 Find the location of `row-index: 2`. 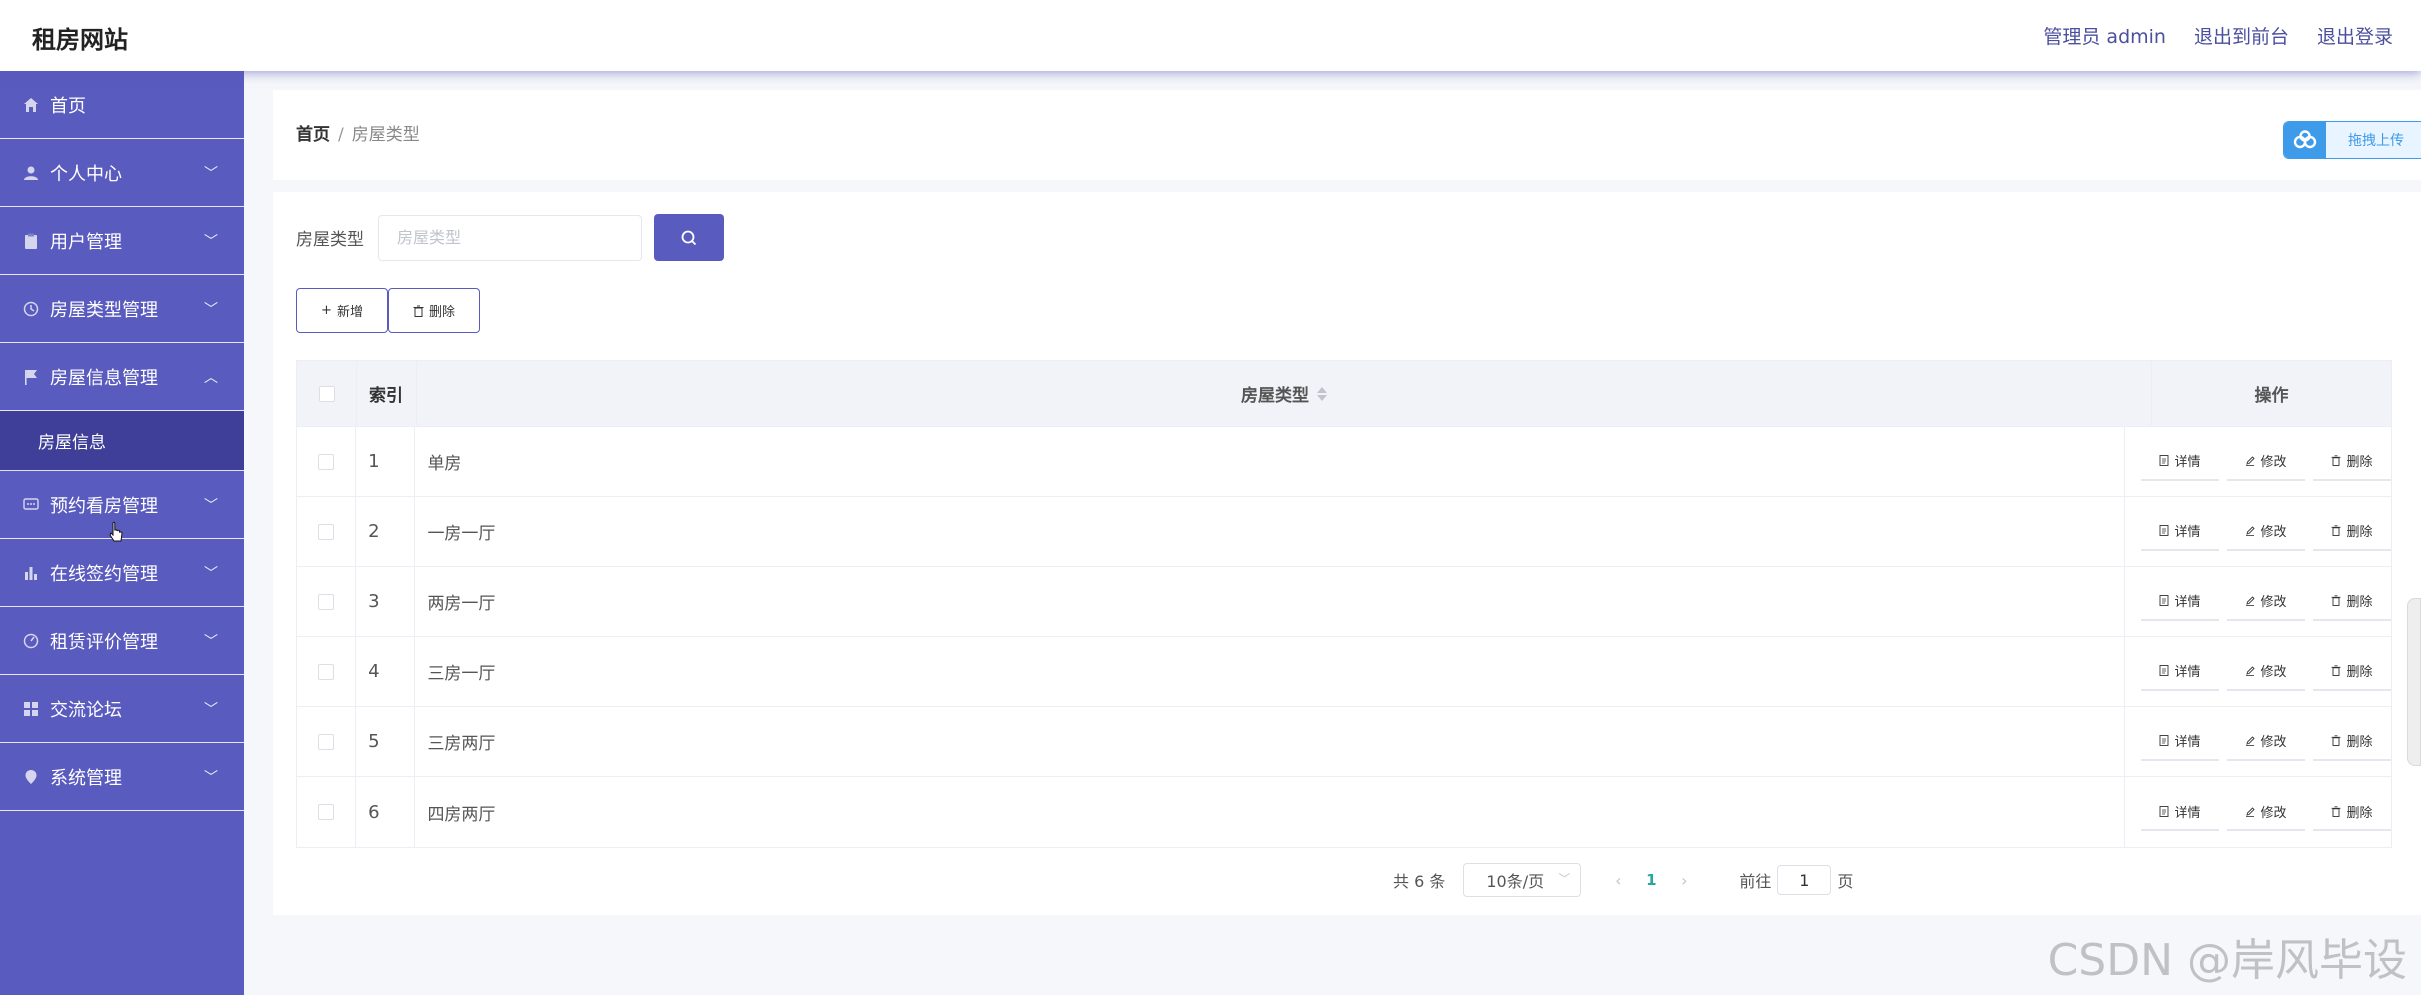

row-index: 2 is located at coordinates (386, 531).